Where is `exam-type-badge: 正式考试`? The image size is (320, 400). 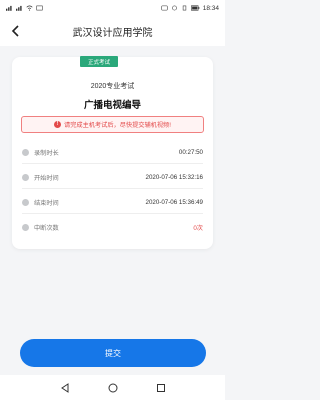
exam-type-badge: 正式考试 is located at coordinates (99, 61).